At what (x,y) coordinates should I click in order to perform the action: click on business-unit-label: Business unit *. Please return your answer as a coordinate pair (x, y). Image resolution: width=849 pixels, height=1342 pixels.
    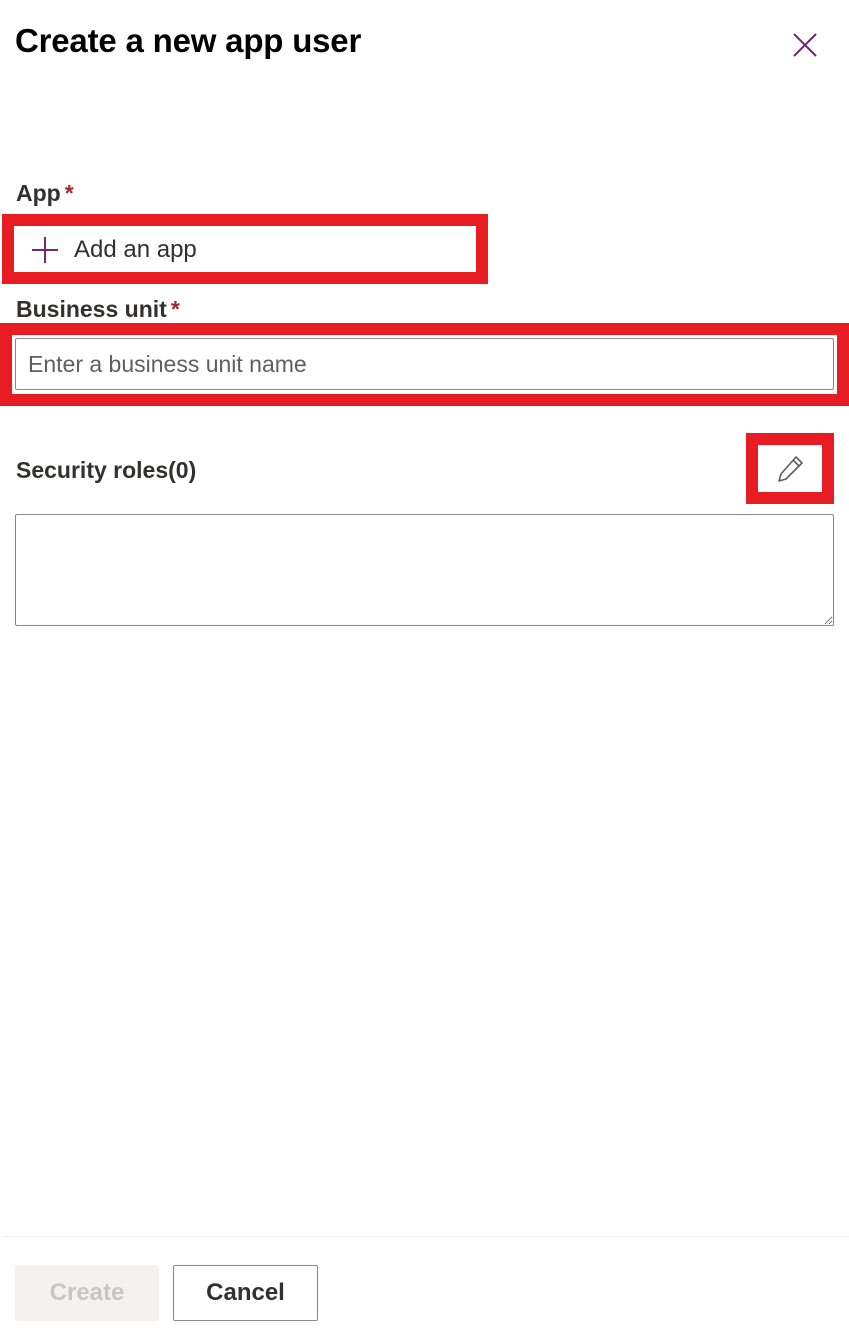
    Looking at the image, I should click on (98, 309).